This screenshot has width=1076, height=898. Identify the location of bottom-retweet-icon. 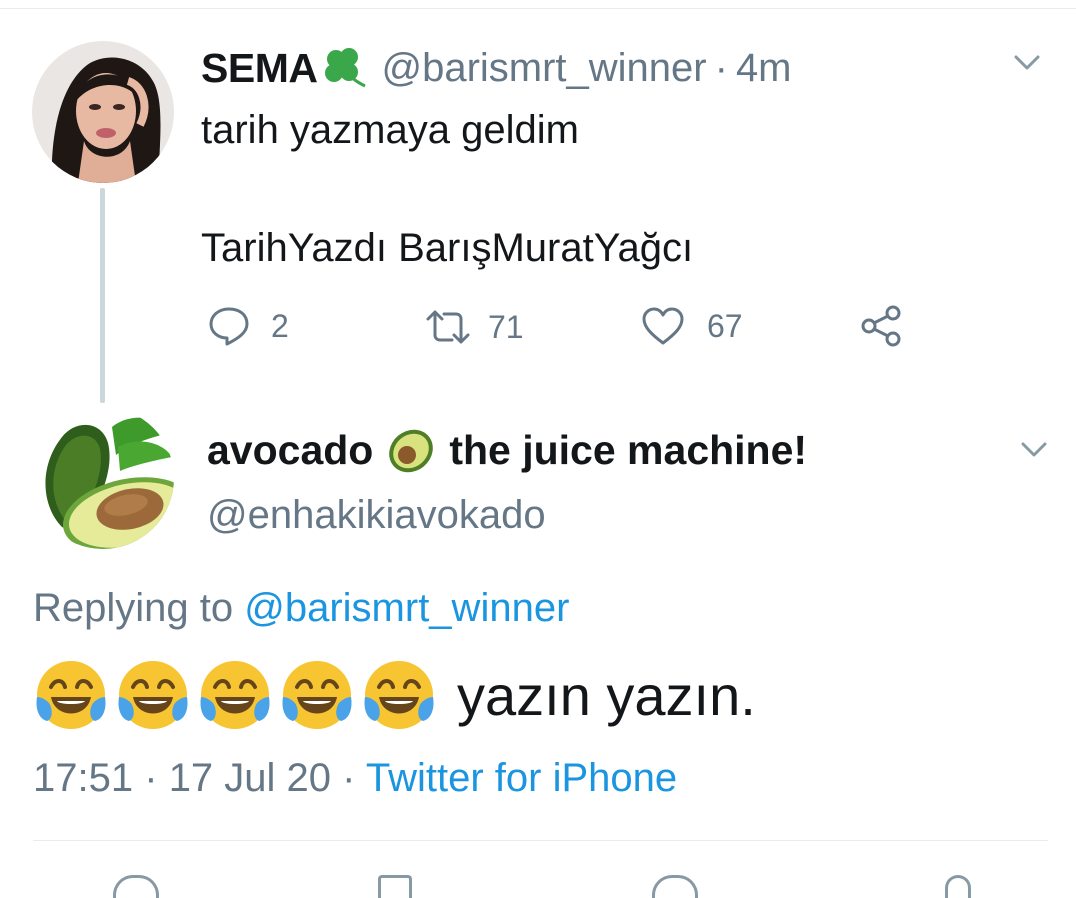
(395, 886).